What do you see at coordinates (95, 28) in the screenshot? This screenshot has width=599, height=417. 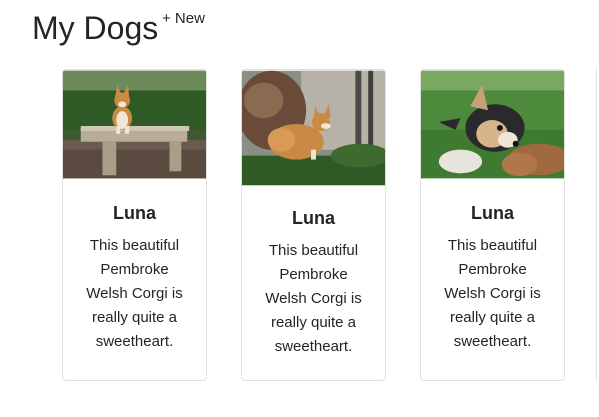 I see `page-title: My Dogs` at bounding box center [95, 28].